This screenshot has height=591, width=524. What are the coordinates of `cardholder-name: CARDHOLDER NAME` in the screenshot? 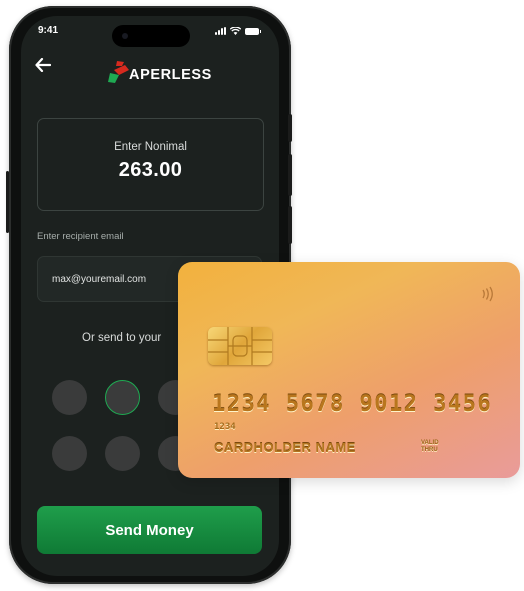 It's located at (285, 447).